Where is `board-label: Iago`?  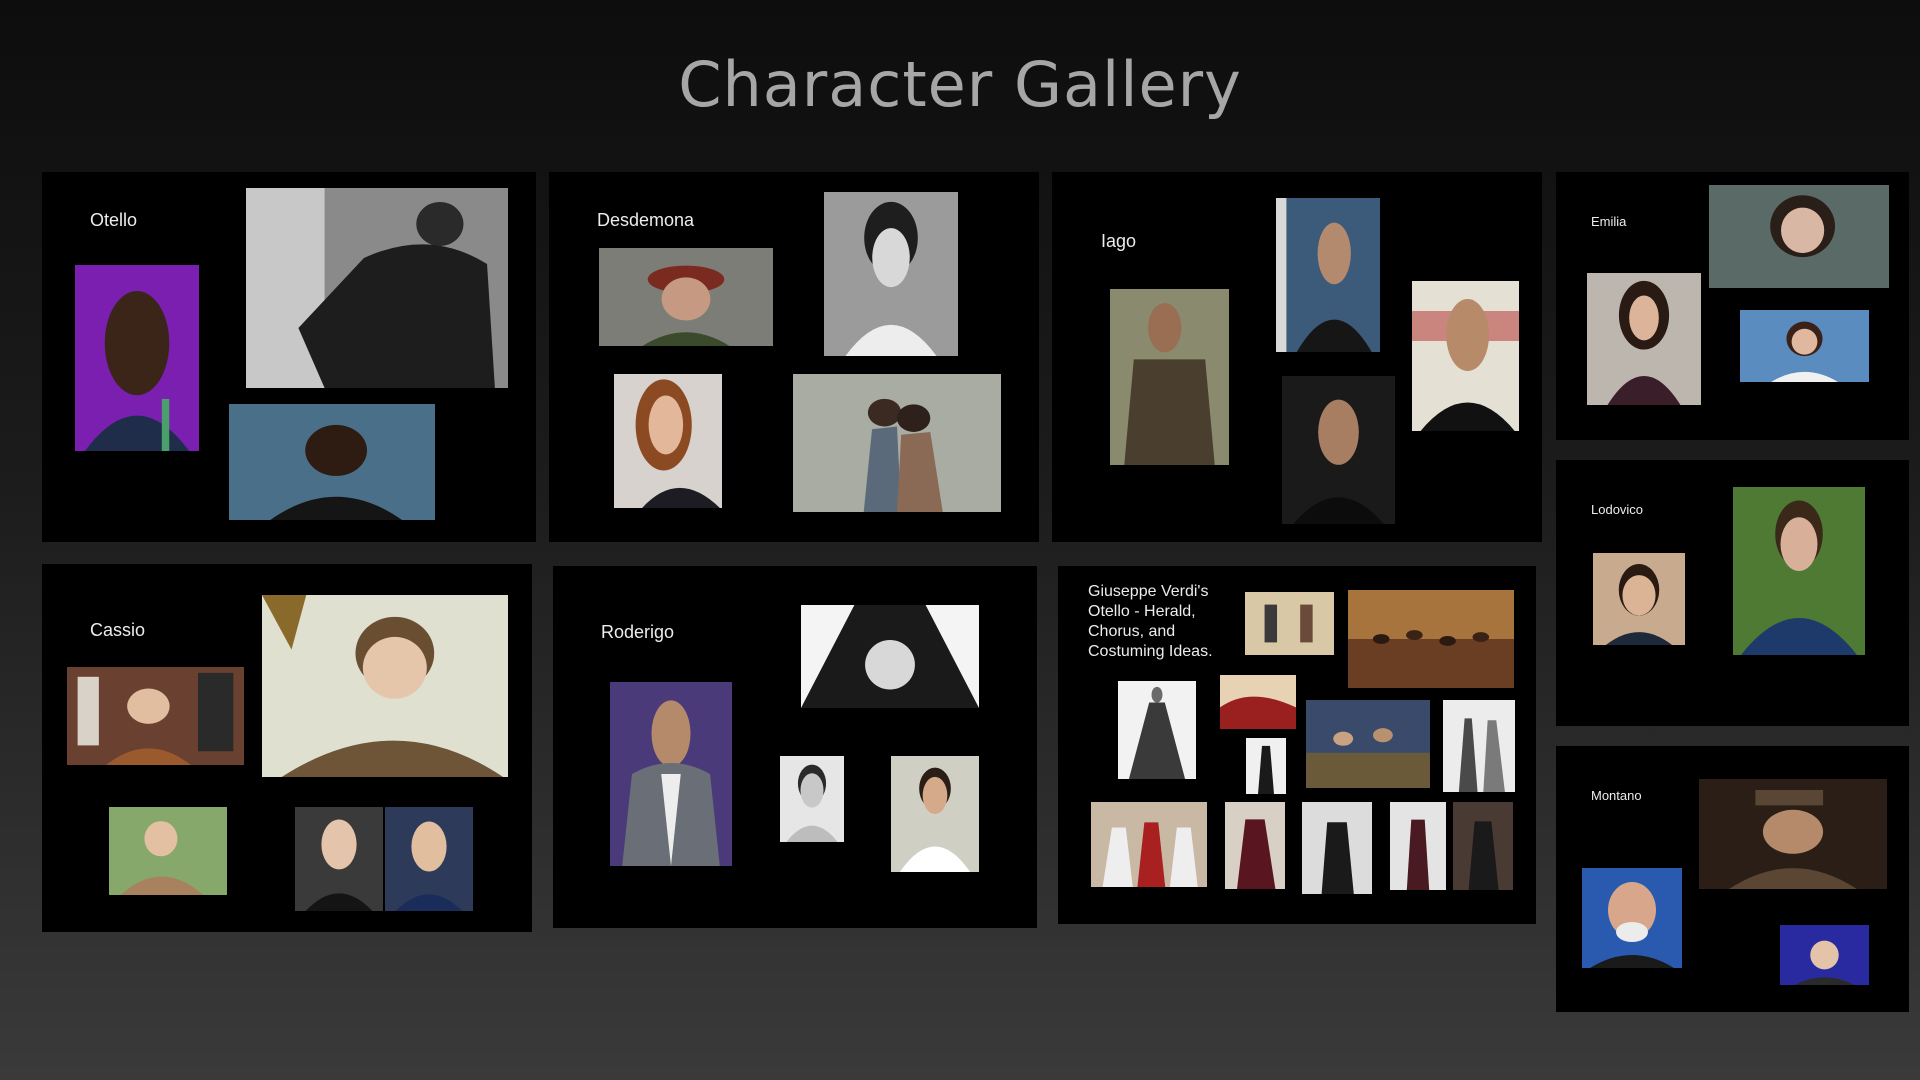
board-label: Iago is located at coordinates (1119, 241).